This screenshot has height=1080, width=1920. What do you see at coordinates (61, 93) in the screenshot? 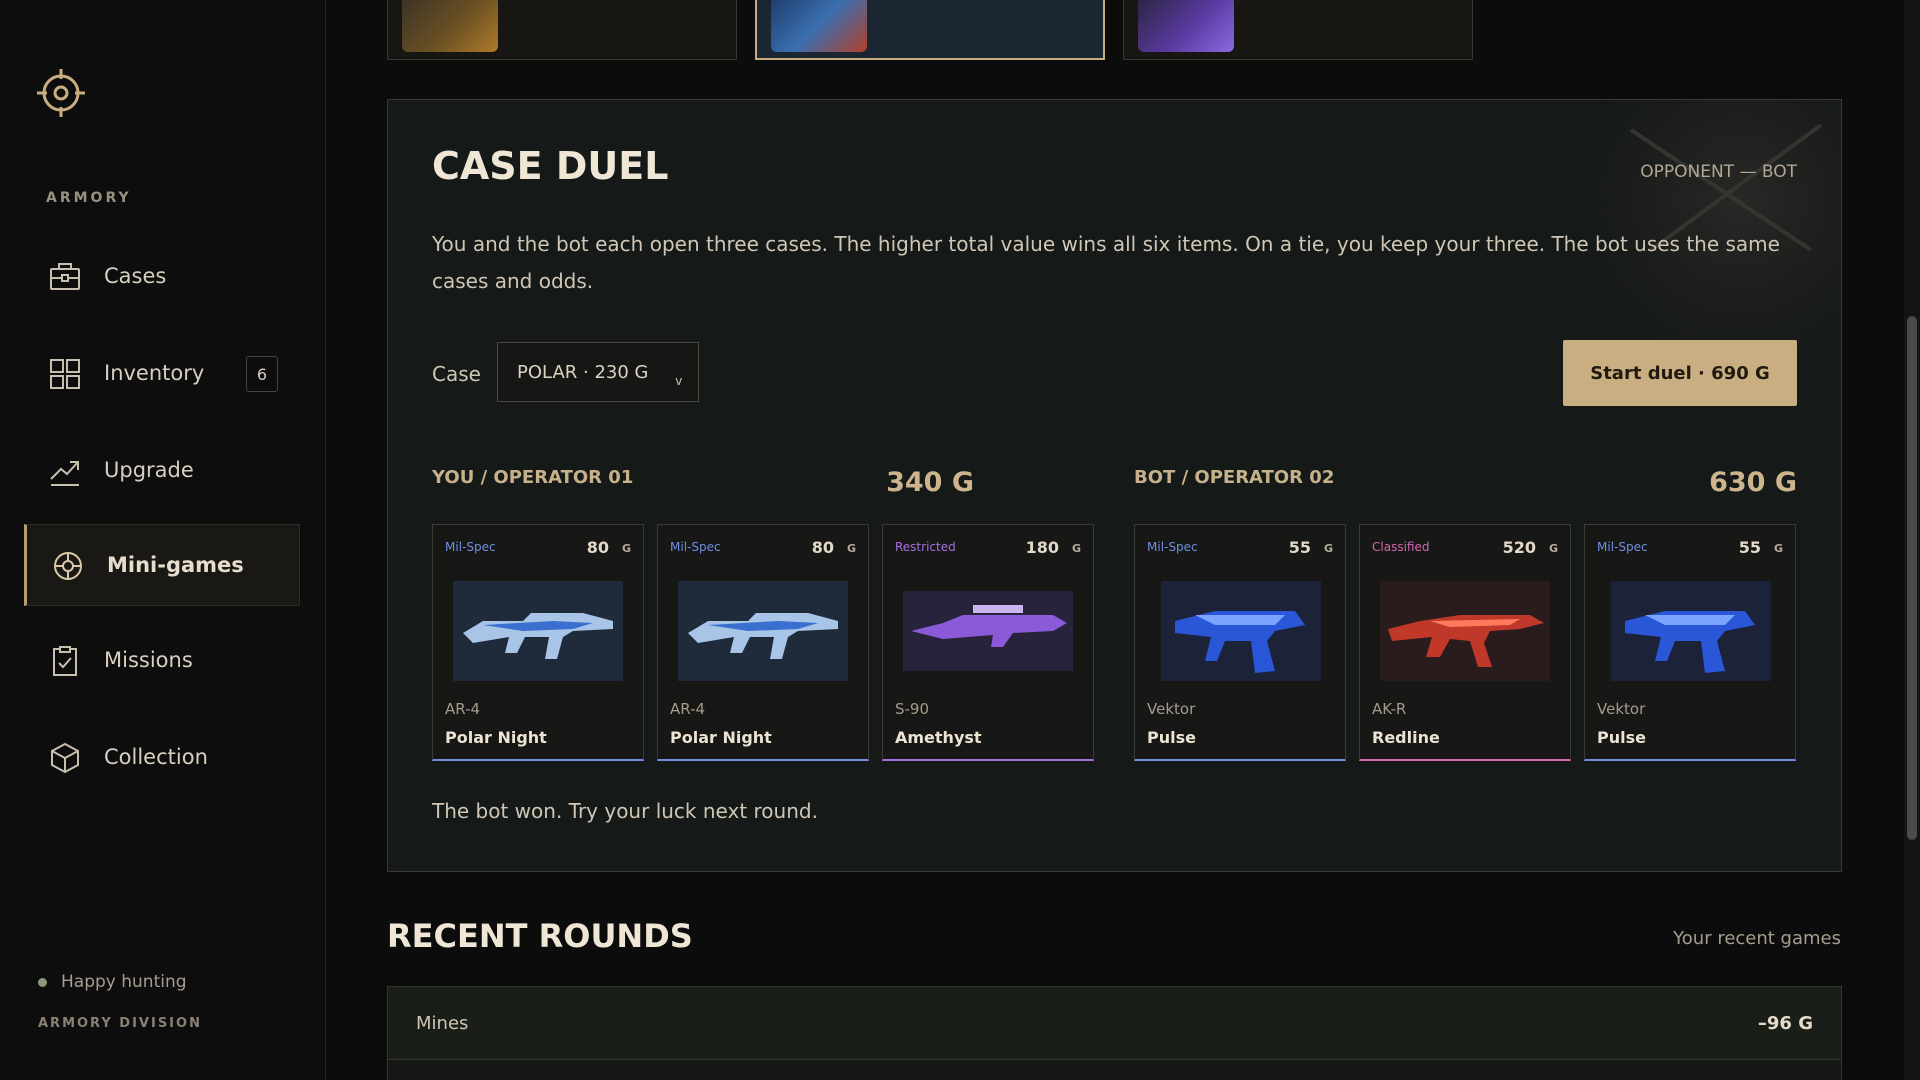
I see `crosshair-logo-icon` at bounding box center [61, 93].